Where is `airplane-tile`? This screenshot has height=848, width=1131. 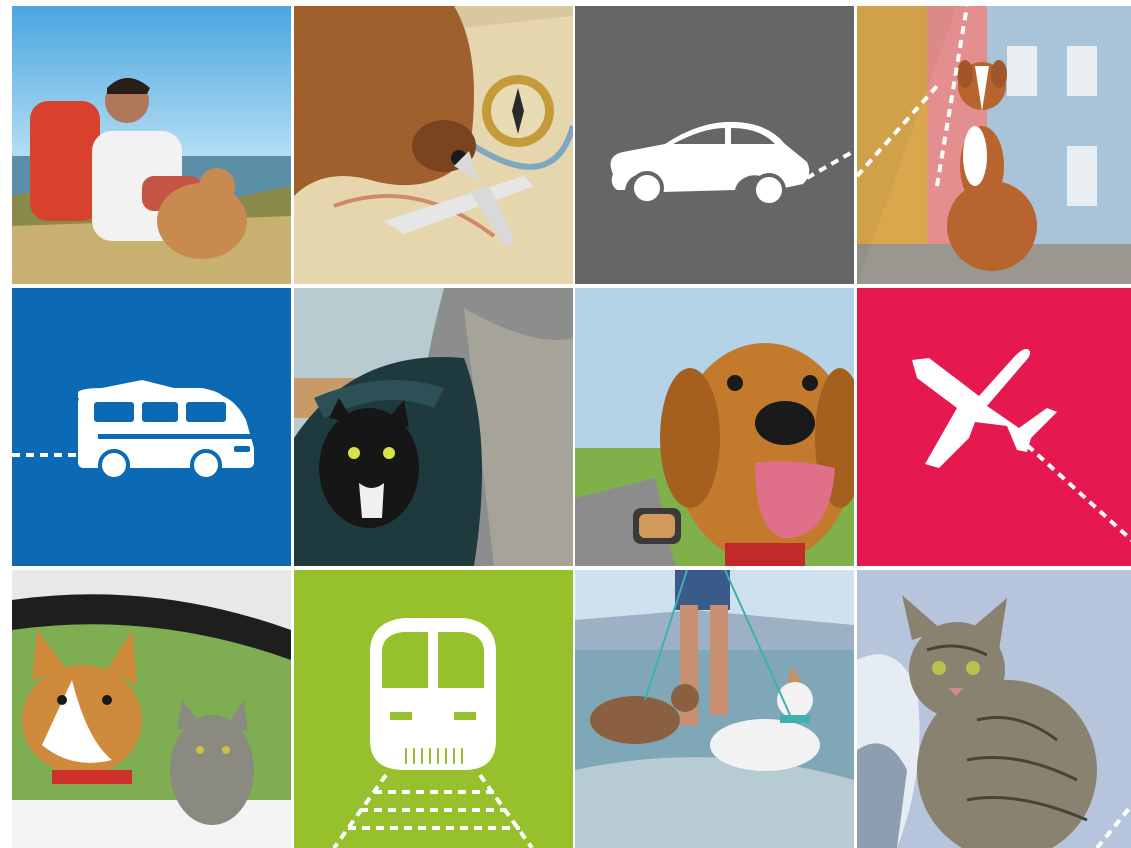
airplane-tile is located at coordinates (994, 427).